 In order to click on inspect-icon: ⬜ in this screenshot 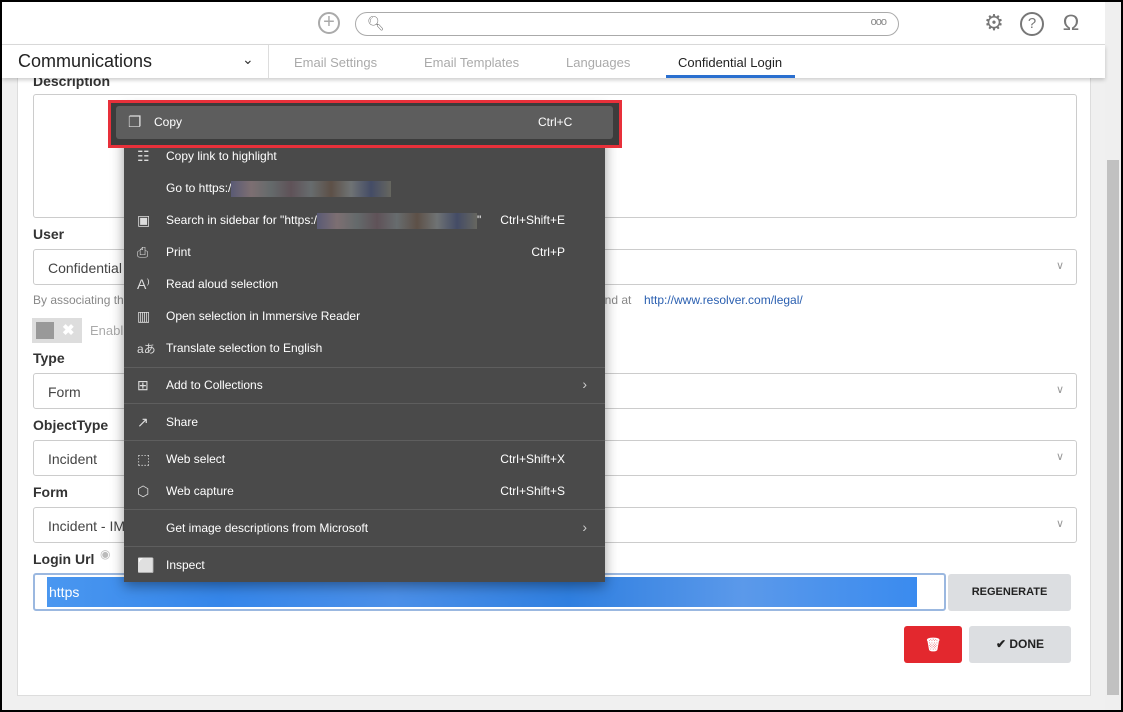, I will do `click(146, 565)`.